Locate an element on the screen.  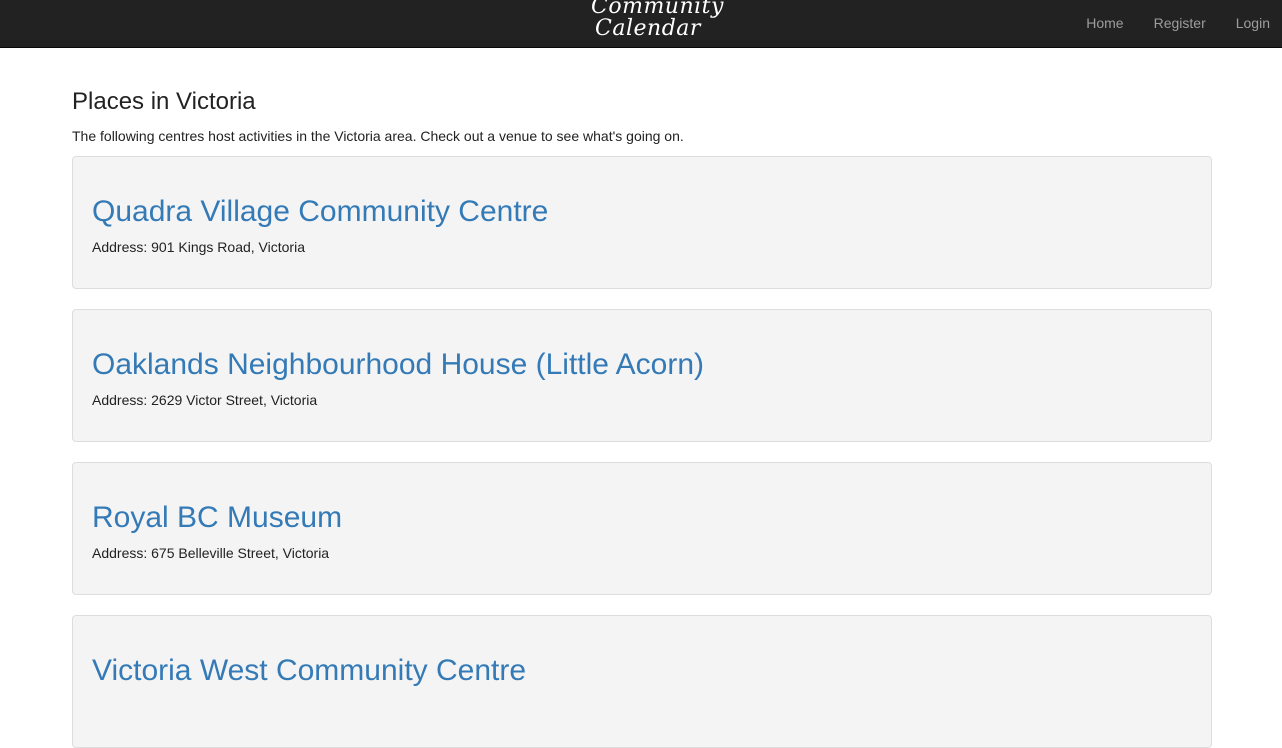
page-title: Places in Victoria is located at coordinates (164, 101).